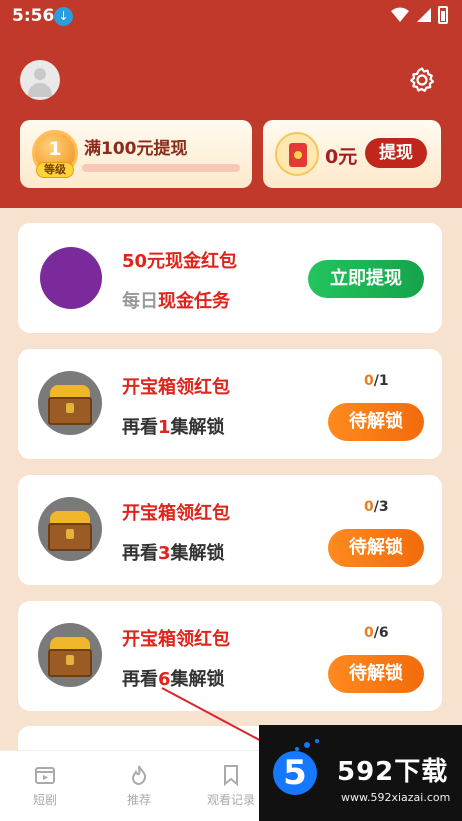  I want to click on promo-subtitle: 每日现金任务, so click(176, 300).